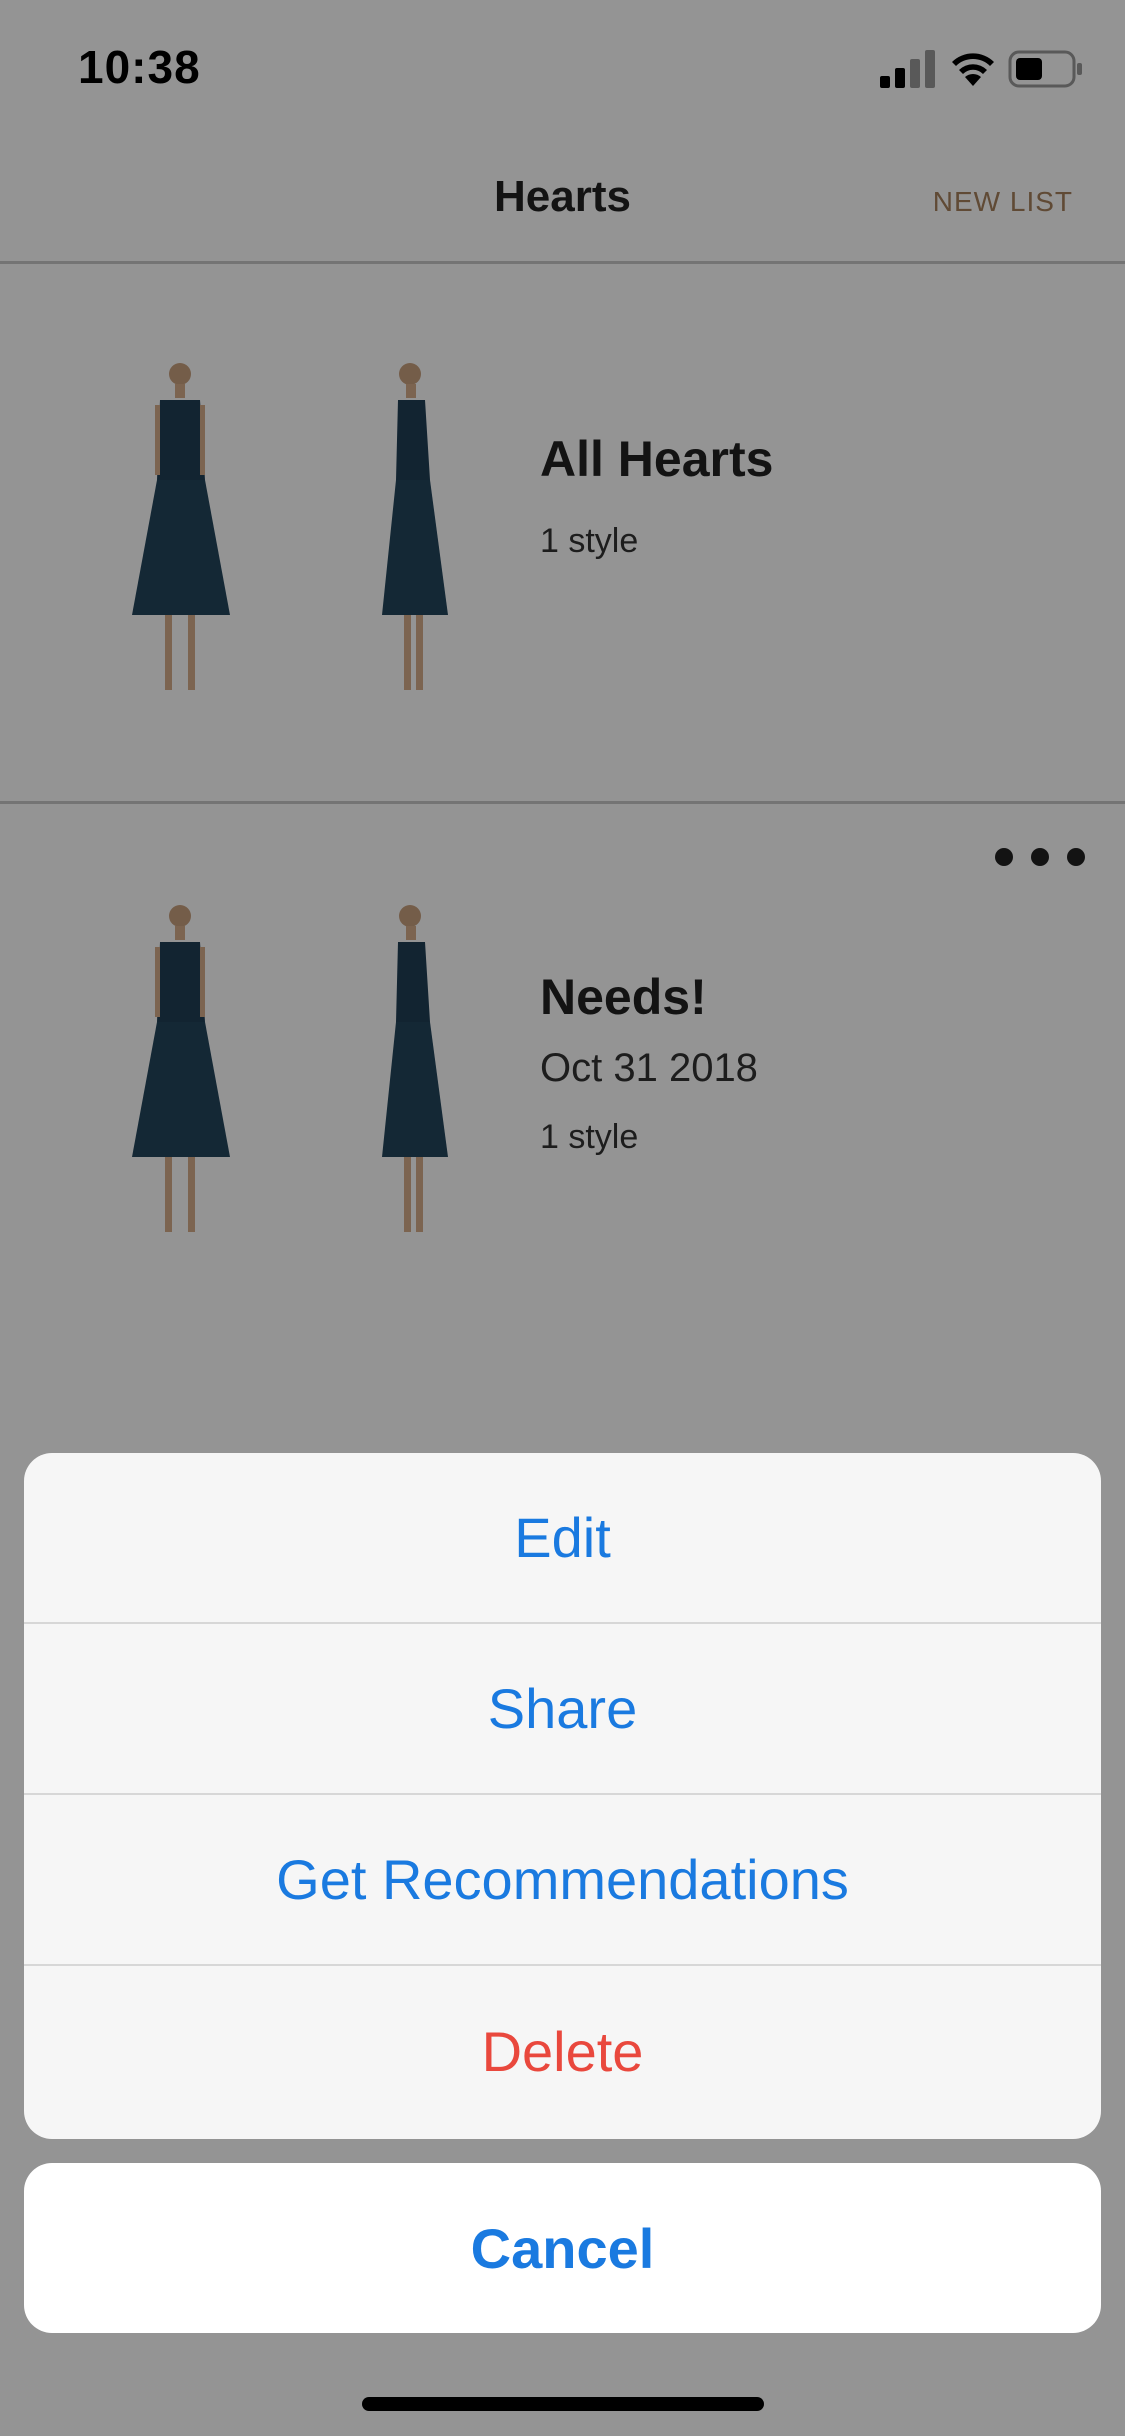  I want to click on edit-button: Edit, so click(562, 1538).